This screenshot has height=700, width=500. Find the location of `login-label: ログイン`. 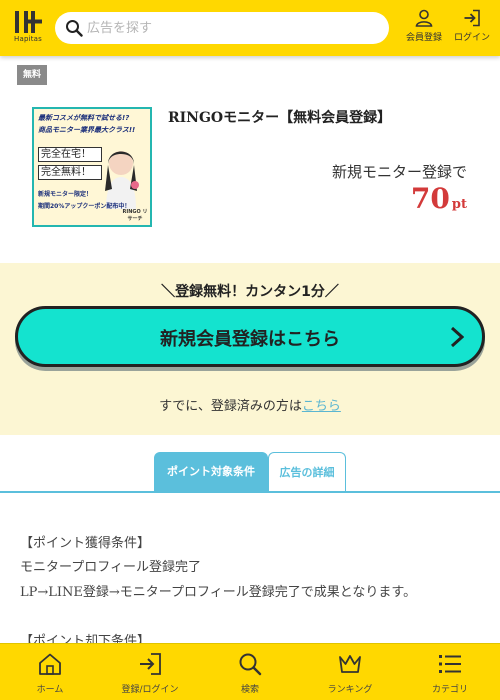

login-label: ログイン is located at coordinates (471, 38).